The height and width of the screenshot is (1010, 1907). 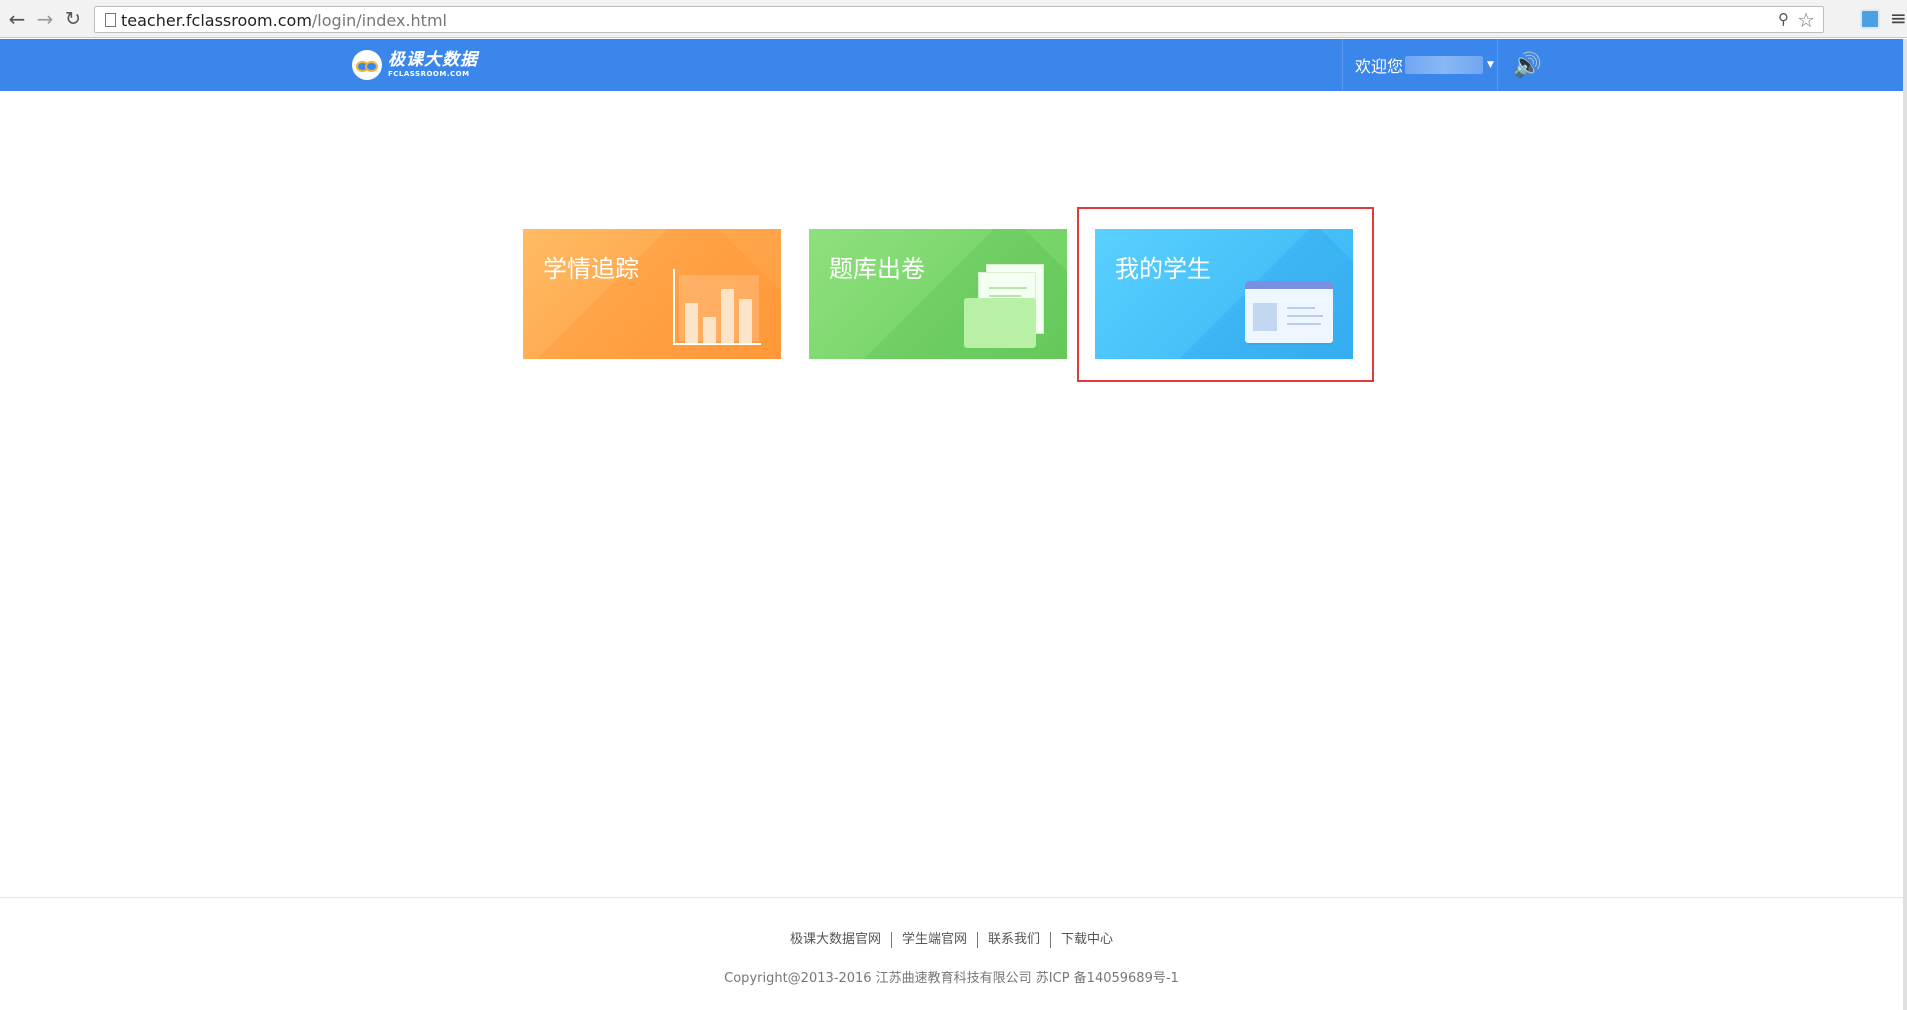 What do you see at coordinates (1870, 19) in the screenshot?
I see `extension-icon` at bounding box center [1870, 19].